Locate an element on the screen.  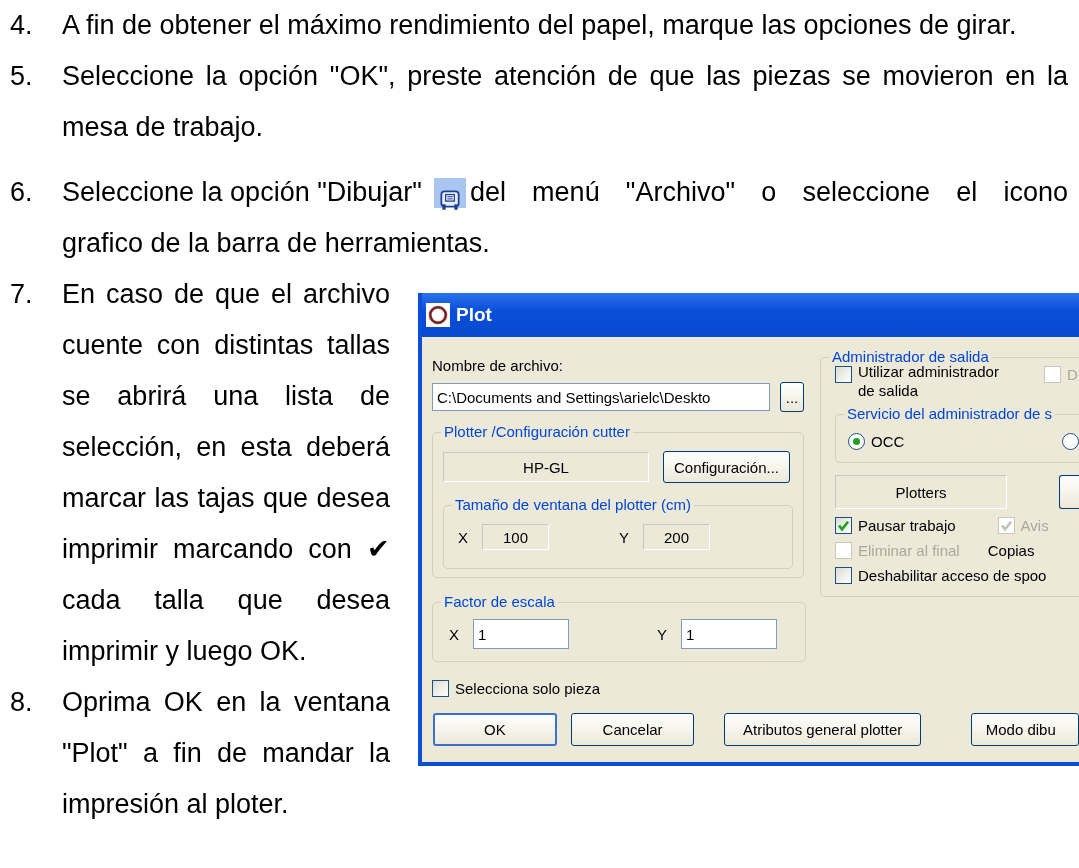
dialog-button: Modo dibu is located at coordinates (1024, 729).